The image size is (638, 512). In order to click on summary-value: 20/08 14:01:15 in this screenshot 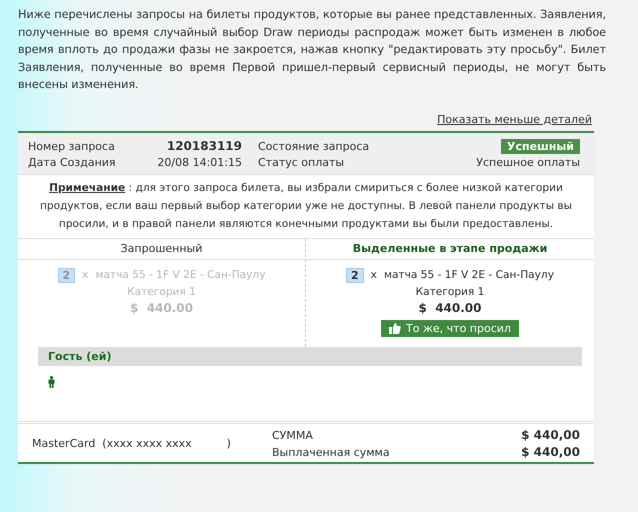, I will do `click(199, 162)`.